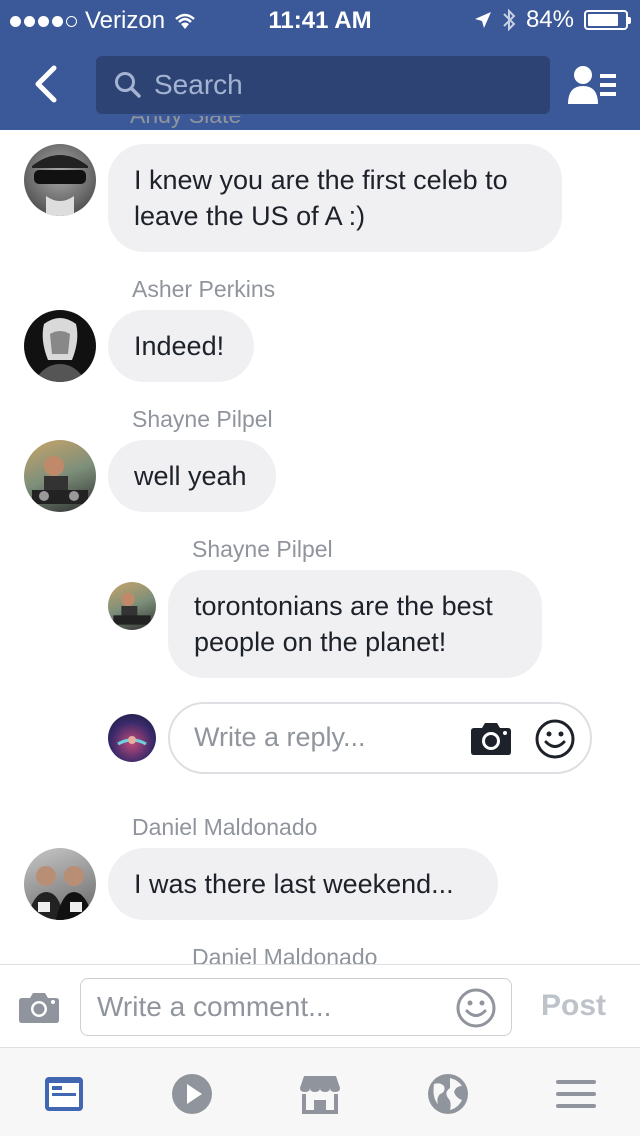  What do you see at coordinates (128, 85) in the screenshot?
I see `search-icon` at bounding box center [128, 85].